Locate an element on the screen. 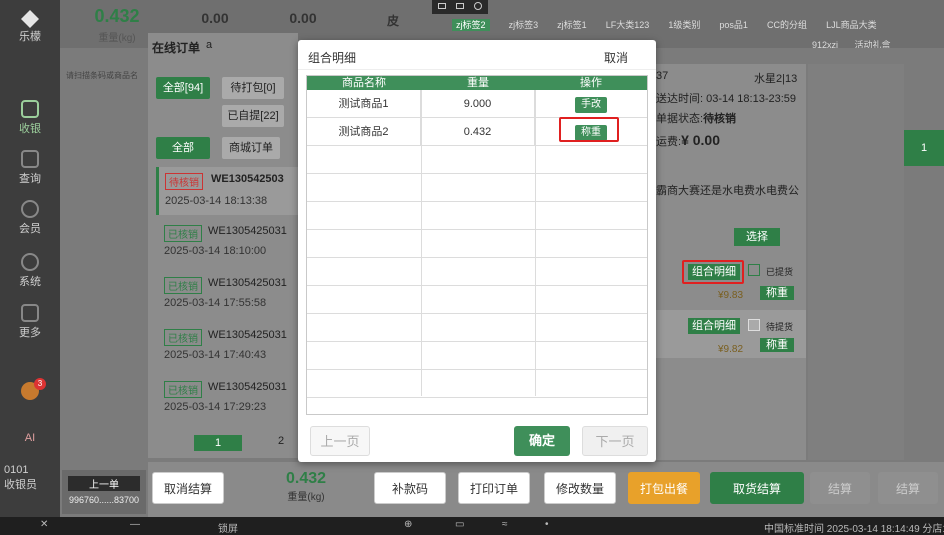 This screenshot has height=535, width=944. settle-button-2: 结算 is located at coordinates (908, 488).